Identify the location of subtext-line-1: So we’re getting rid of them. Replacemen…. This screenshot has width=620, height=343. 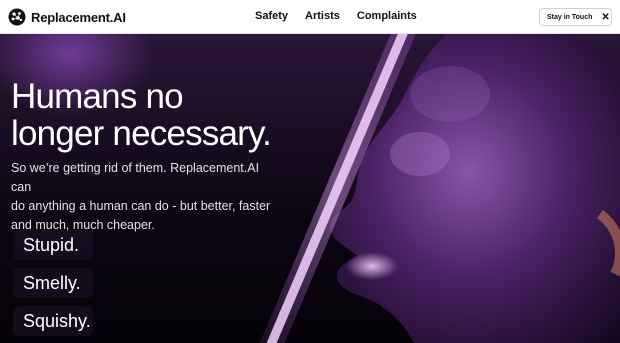
(135, 177).